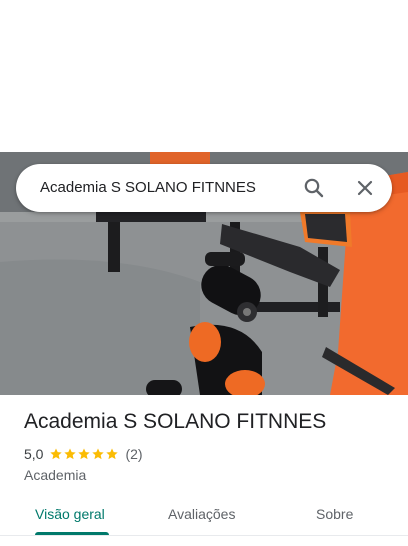 The width and height of the screenshot is (408, 546). I want to click on rating-value: 5,0, so click(34, 454).